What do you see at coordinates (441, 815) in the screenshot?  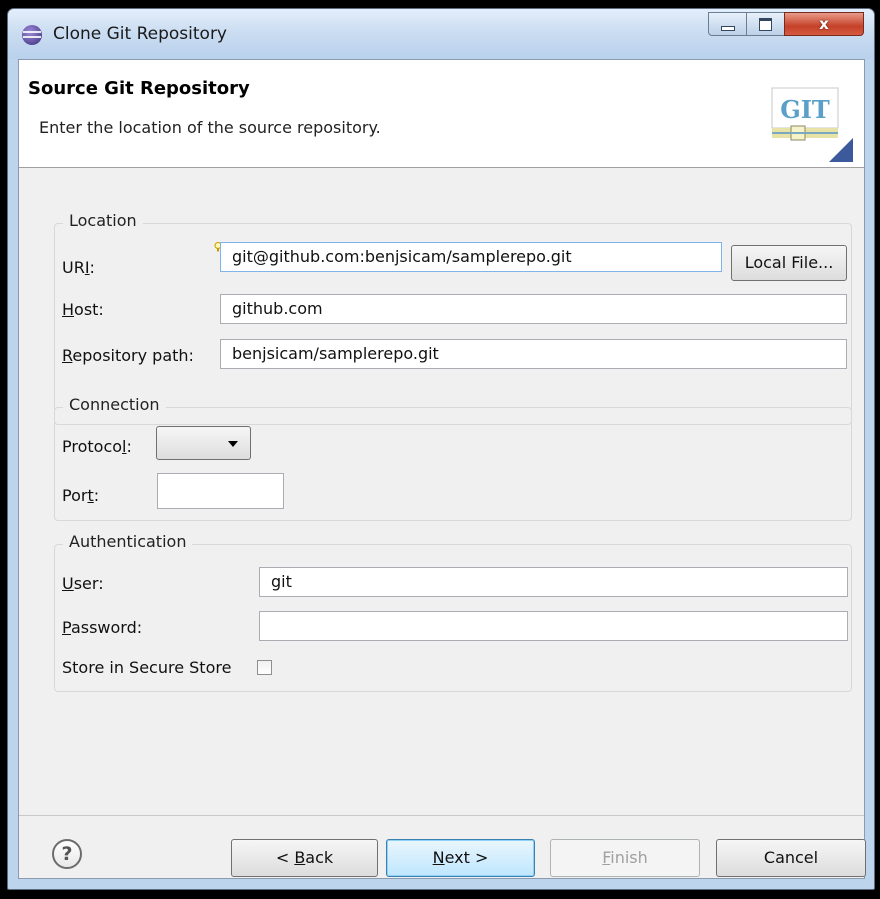 I see `footer-separator` at bounding box center [441, 815].